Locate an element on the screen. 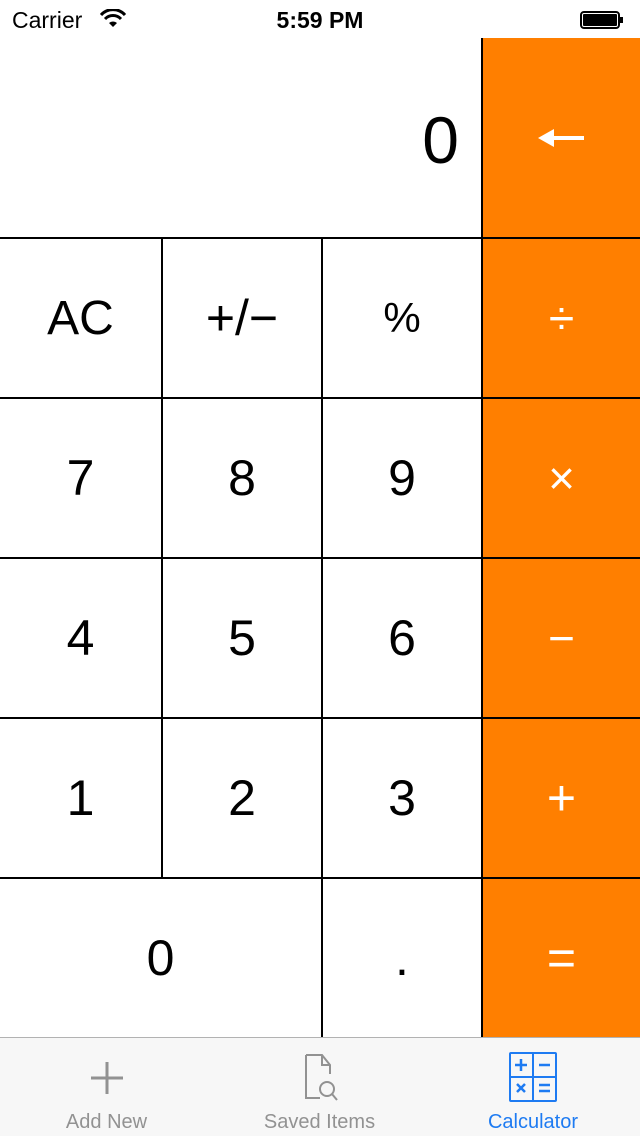  status-time: 5:59 PM is located at coordinates (320, 20).